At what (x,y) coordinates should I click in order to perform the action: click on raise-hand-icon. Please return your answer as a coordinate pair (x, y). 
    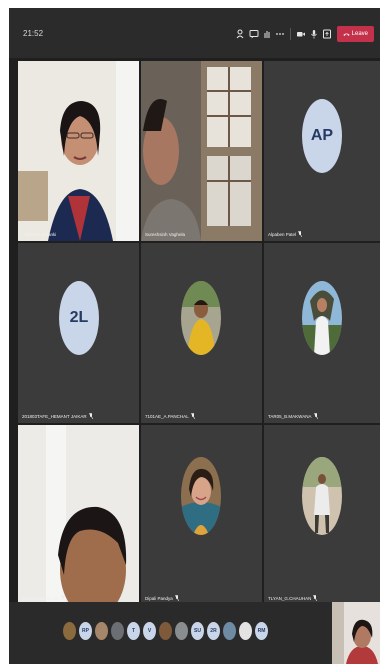
    Looking at the image, I should click on (267, 34).